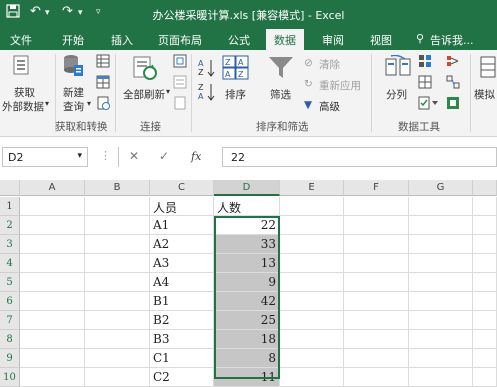  I want to click on new-query-button: 新建, so click(73, 92).